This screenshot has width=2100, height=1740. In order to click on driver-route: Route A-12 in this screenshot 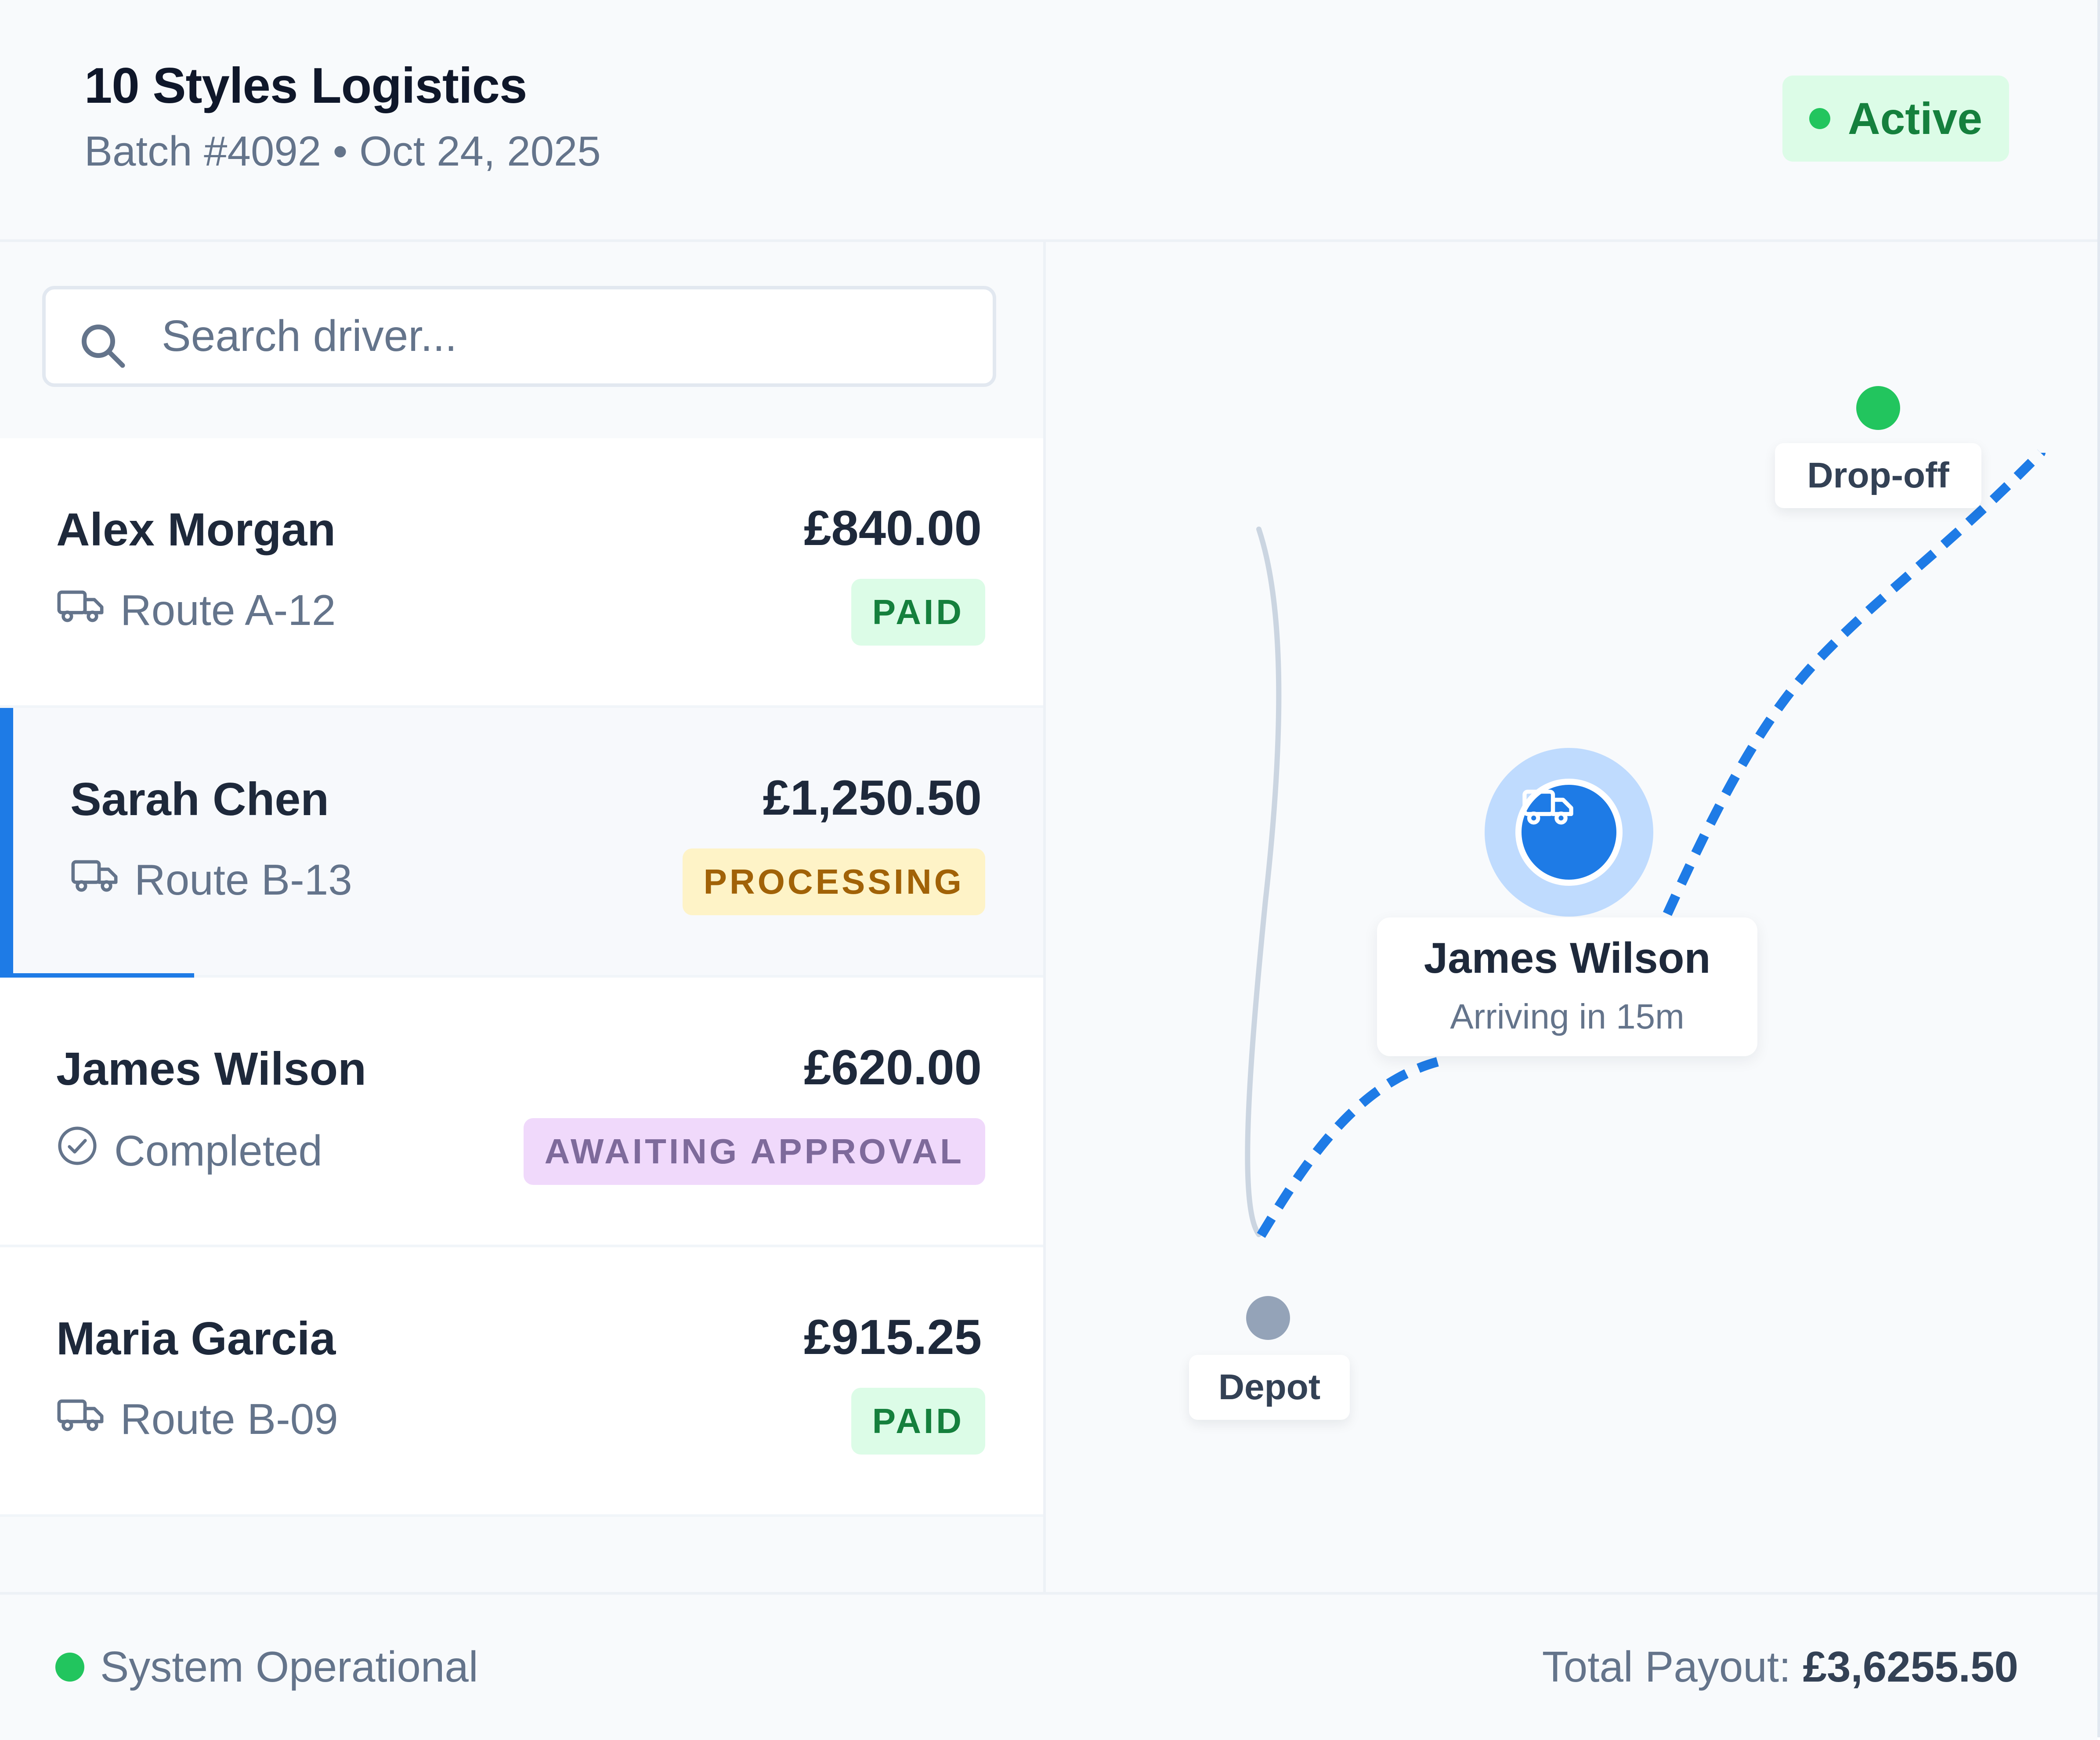, I will do `click(196, 610)`.